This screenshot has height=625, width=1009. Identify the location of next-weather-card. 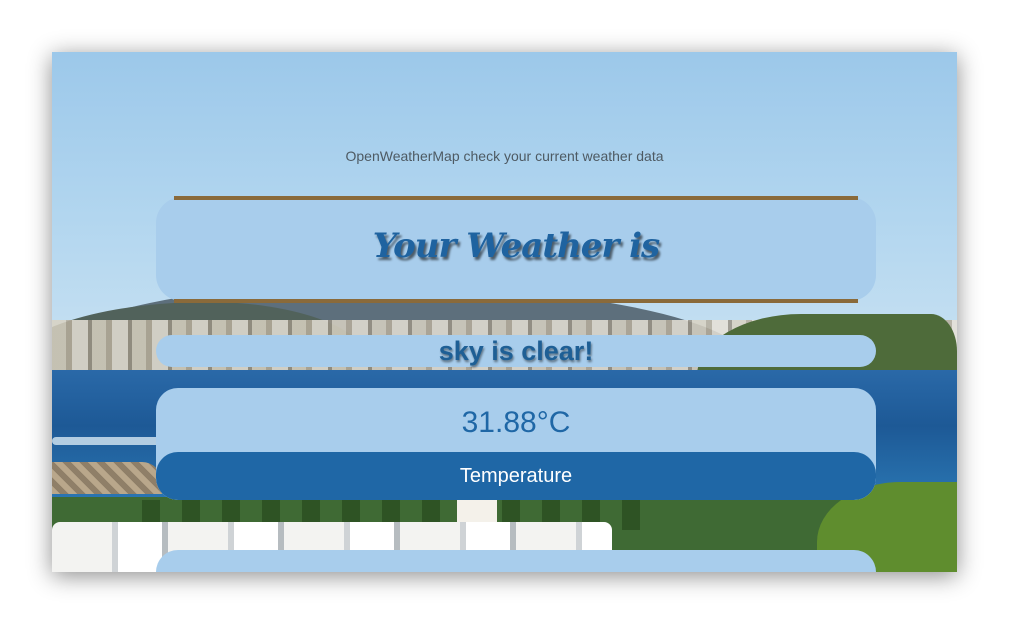
(516, 561).